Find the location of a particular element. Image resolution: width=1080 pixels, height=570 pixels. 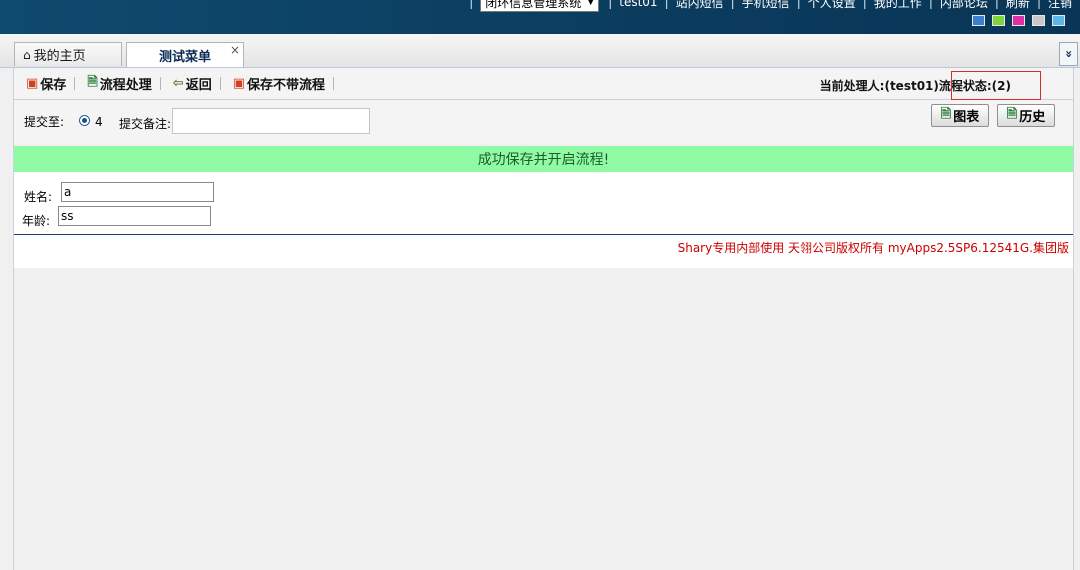

age-label: 年龄: is located at coordinates (36, 221).